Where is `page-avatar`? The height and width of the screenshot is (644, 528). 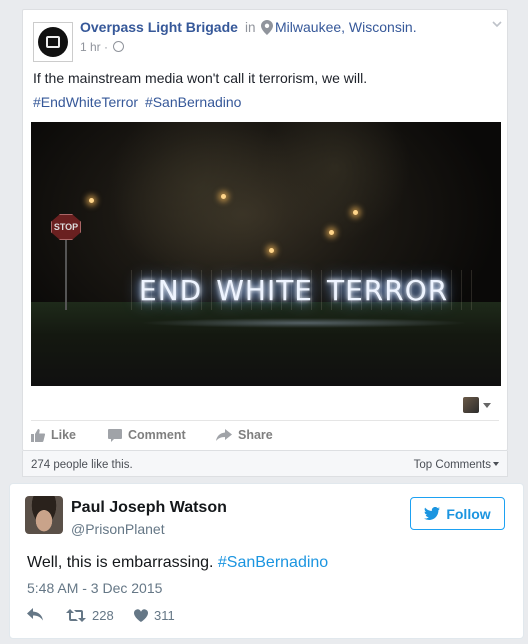
page-avatar is located at coordinates (53, 42).